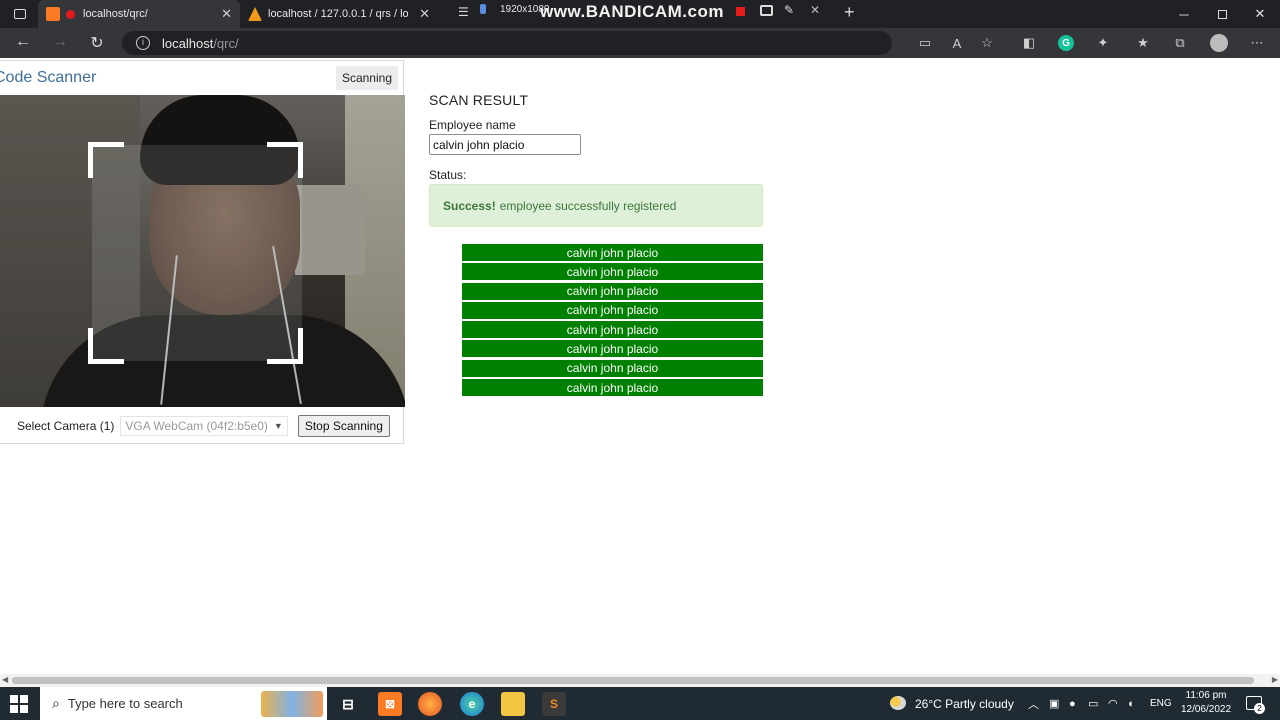 This screenshot has width=1280, height=720. Describe the element at coordinates (472, 125) in the screenshot. I see `employee-name-label: Employee name` at that location.